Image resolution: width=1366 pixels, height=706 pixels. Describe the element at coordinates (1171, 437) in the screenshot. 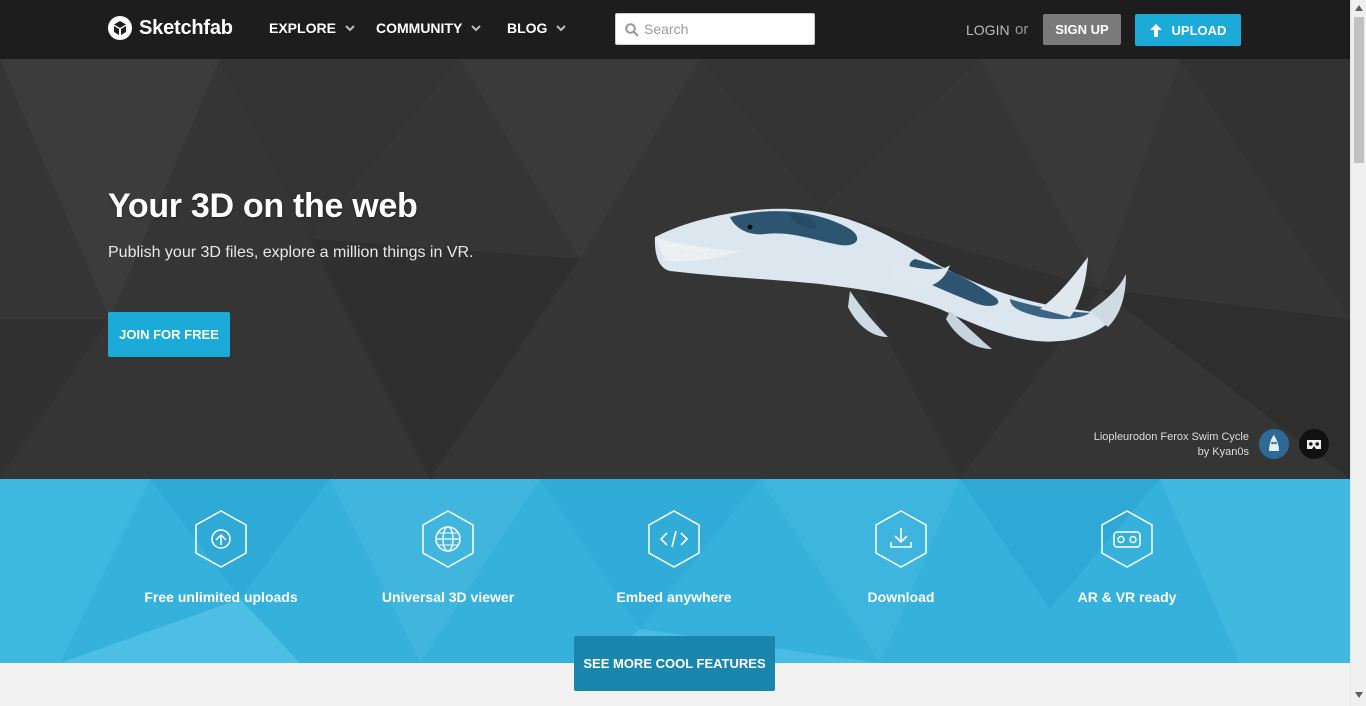

I see `model-title: Liopleurodon Ferox Swim Cycle` at that location.